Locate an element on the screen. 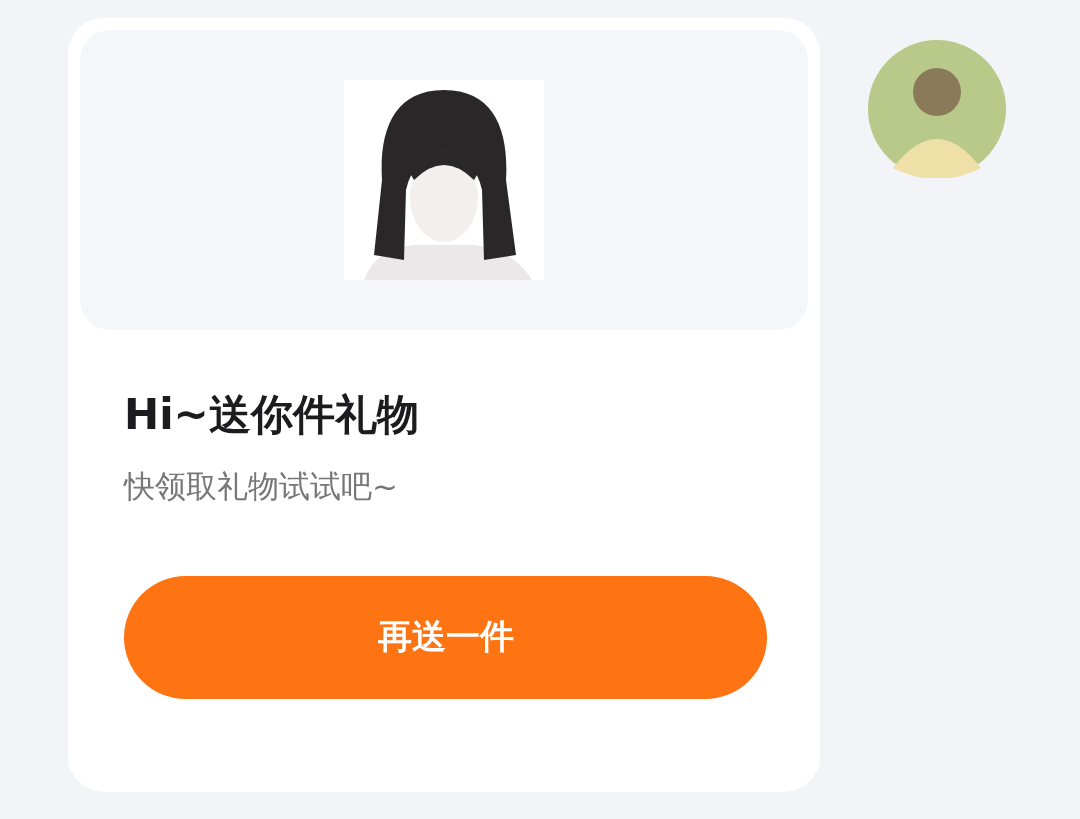 This screenshot has height=819, width=1080. send-another-button: 再送一件 is located at coordinates (445, 637).